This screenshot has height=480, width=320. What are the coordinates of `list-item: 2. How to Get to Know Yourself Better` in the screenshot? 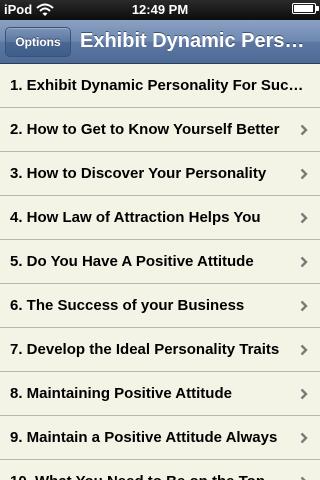 It's located at (160, 130).